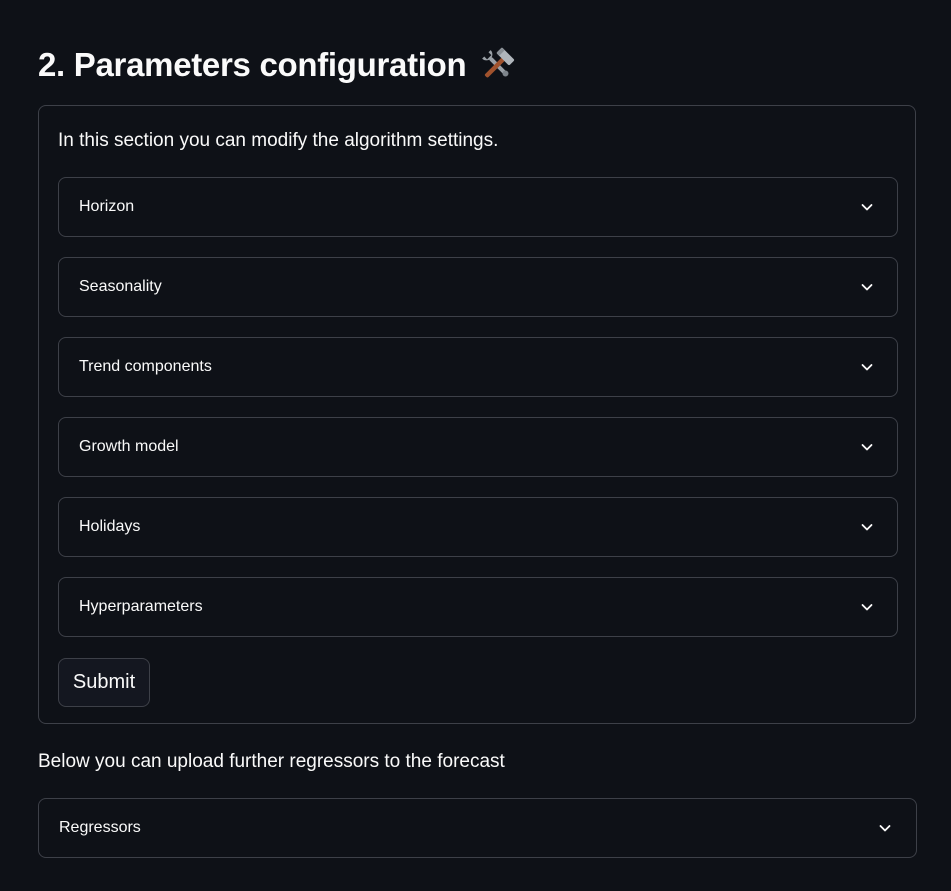  What do you see at coordinates (104, 682) in the screenshot?
I see `submit-button: Submit` at bounding box center [104, 682].